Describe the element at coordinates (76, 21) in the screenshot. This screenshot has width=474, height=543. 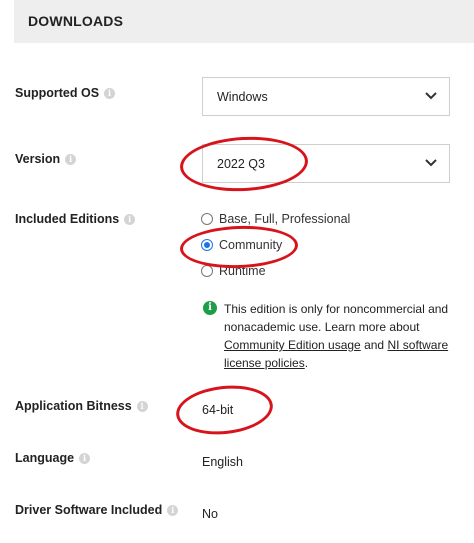
I see `header-title: DOWNLOADS` at that location.